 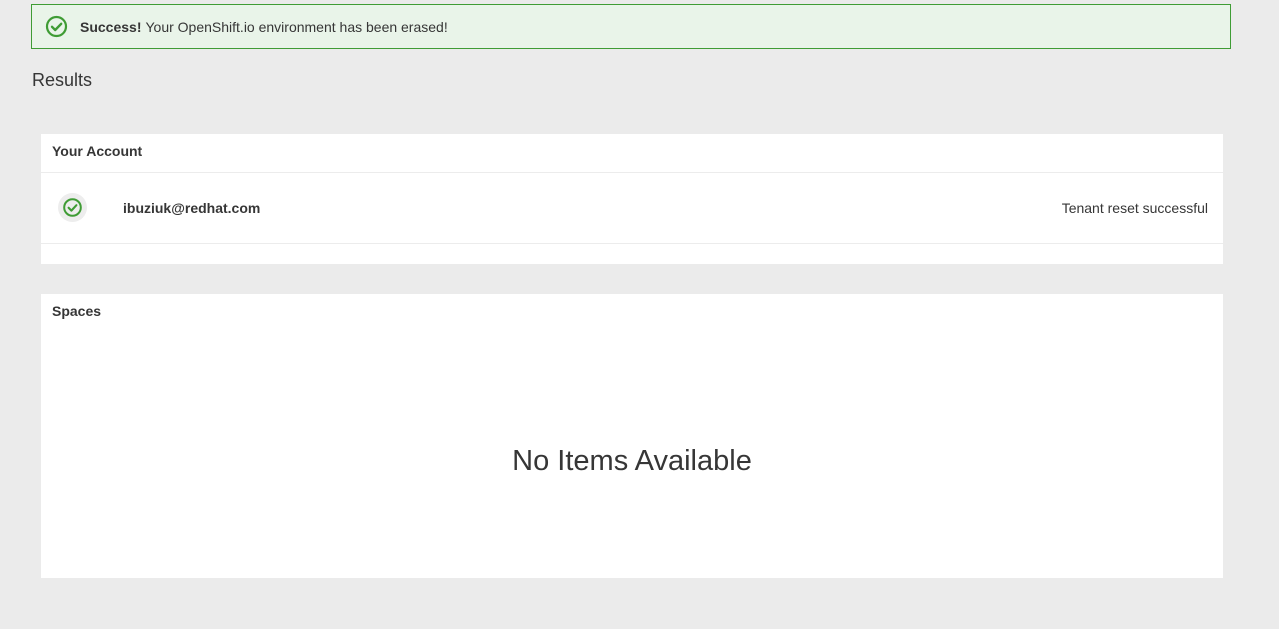 What do you see at coordinates (111, 26) in the screenshot?
I see `alert-title: Success!` at bounding box center [111, 26].